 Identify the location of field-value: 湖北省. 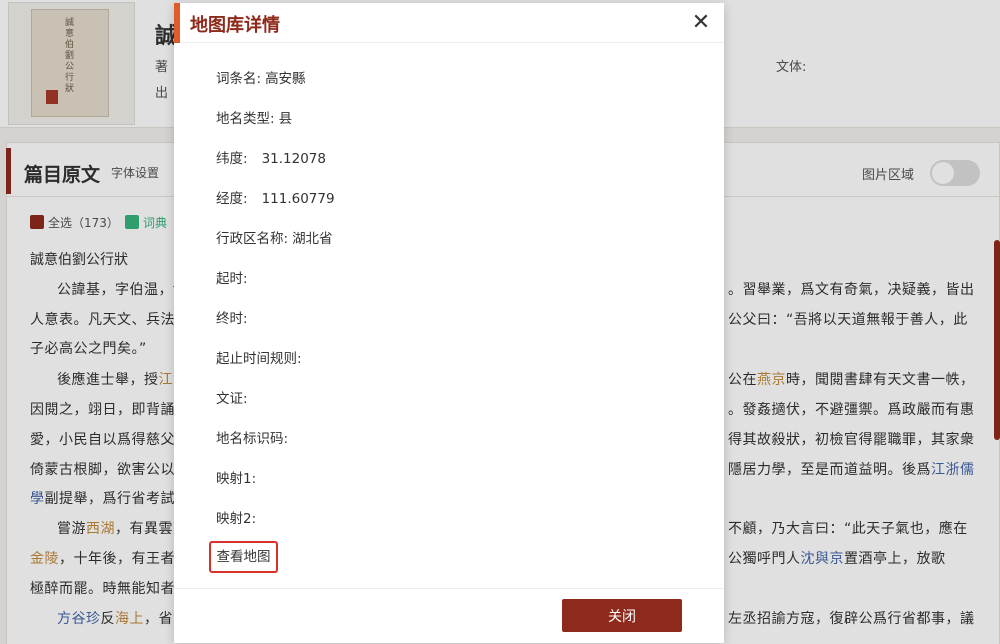
(312, 239).